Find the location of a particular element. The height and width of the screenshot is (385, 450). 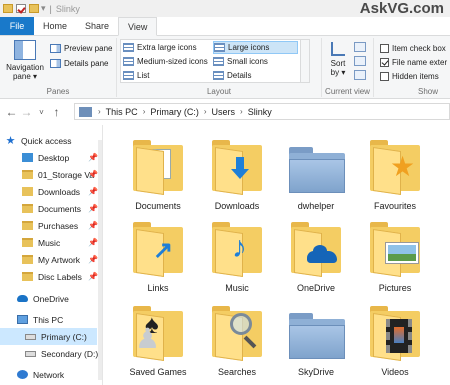

item-check-boxes-checkbox is located at coordinates (384, 48).